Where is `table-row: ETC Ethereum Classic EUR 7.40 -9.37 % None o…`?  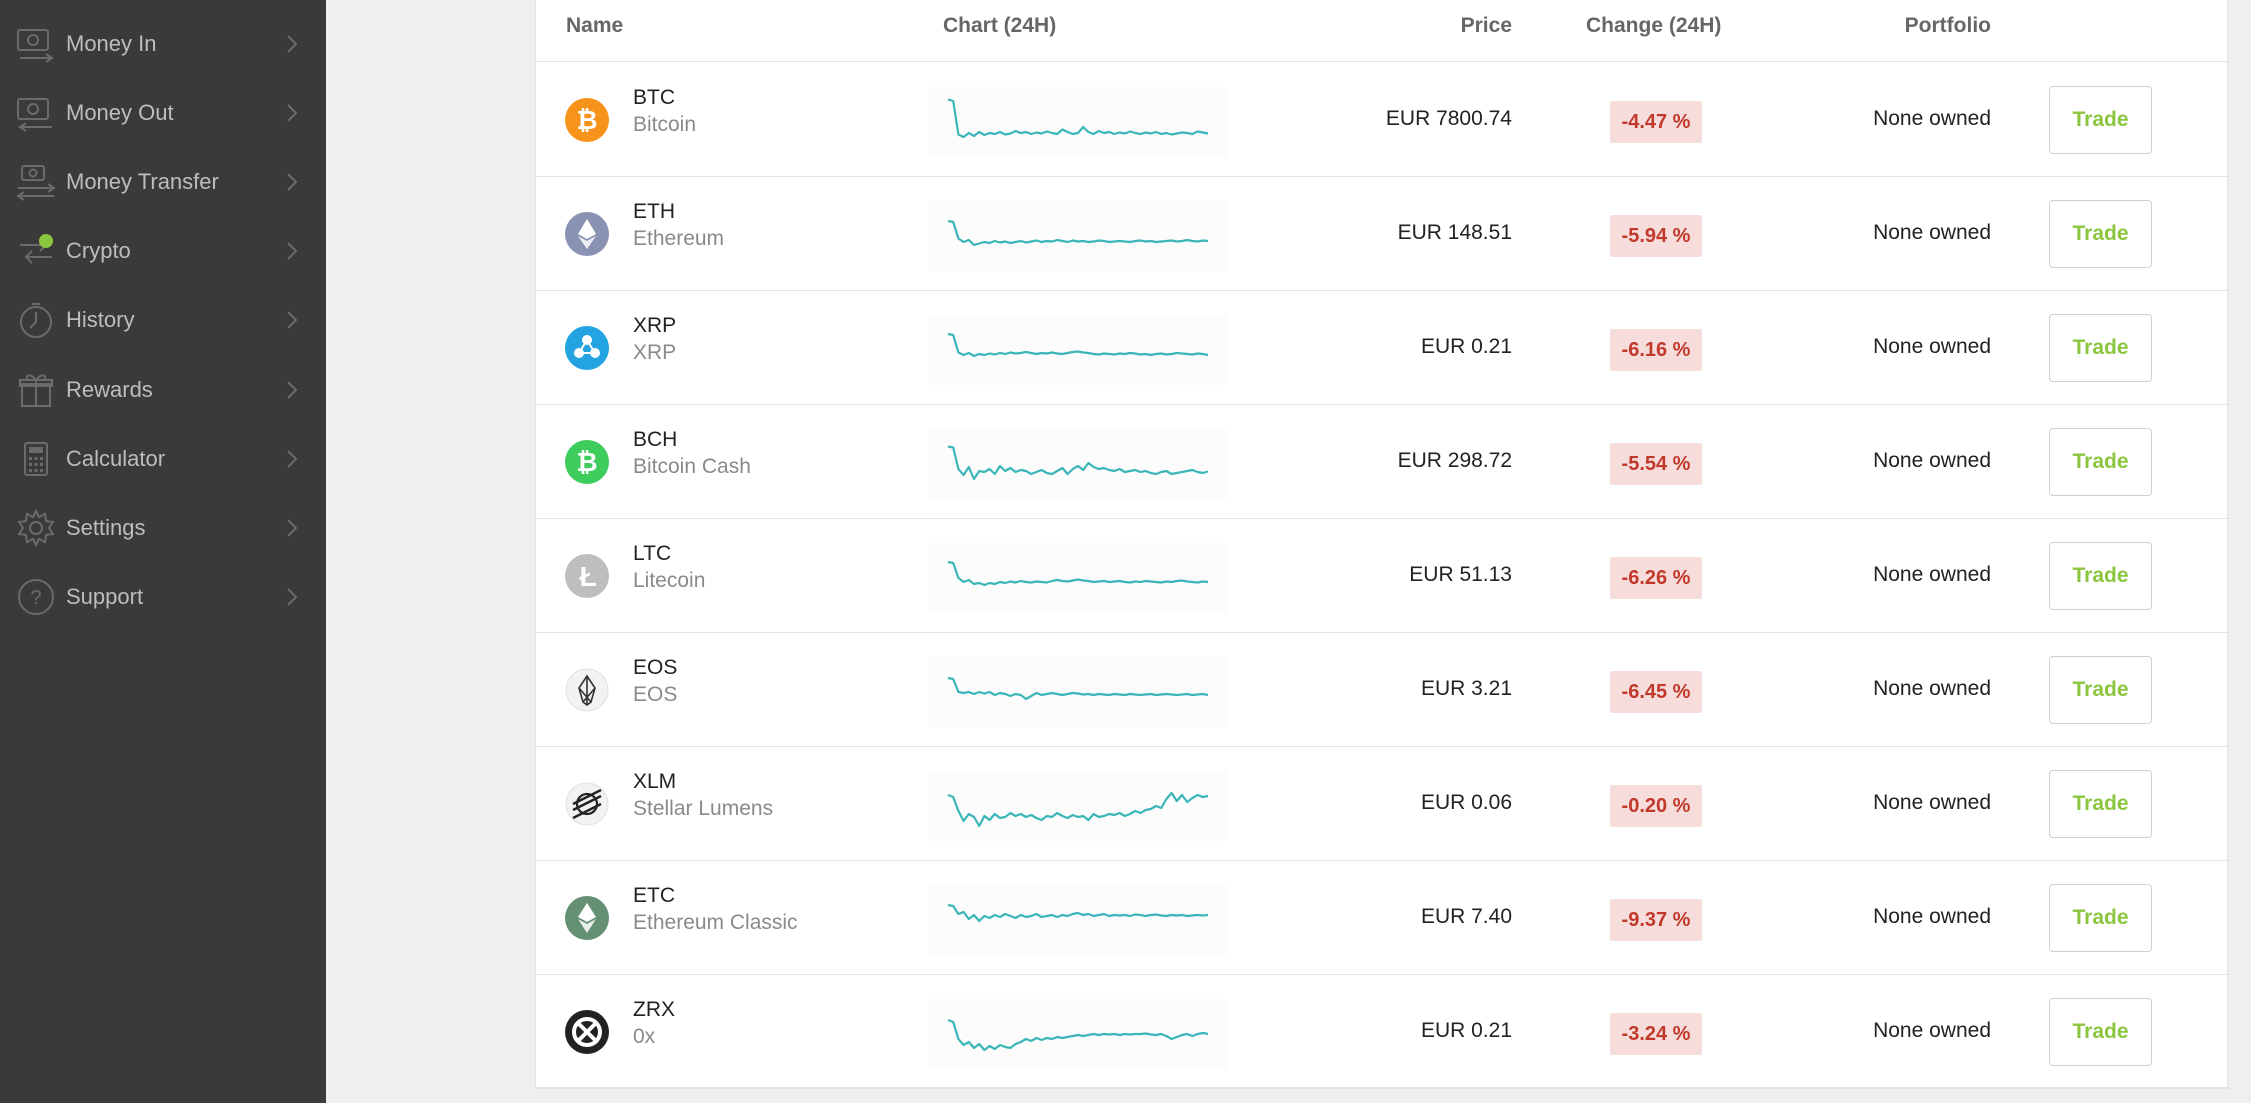
table-row: ETC Ethereum Classic EUR 7.40 -9.37 % None o… is located at coordinates (1382, 918).